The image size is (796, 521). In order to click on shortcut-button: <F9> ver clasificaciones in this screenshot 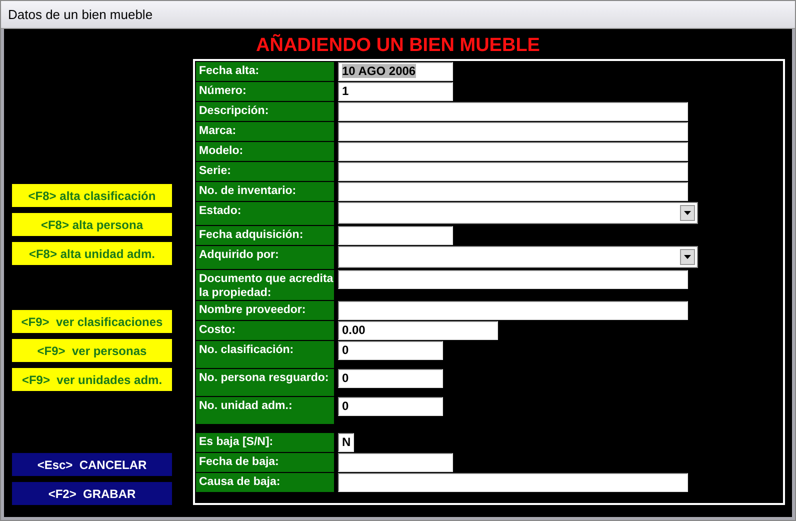, I will do `click(92, 321)`.